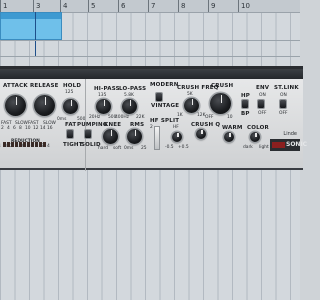 This screenshot has width=320, height=300. Describe the element at coordinates (229, 137) in the screenshot. I see `warm-knob` at that location.